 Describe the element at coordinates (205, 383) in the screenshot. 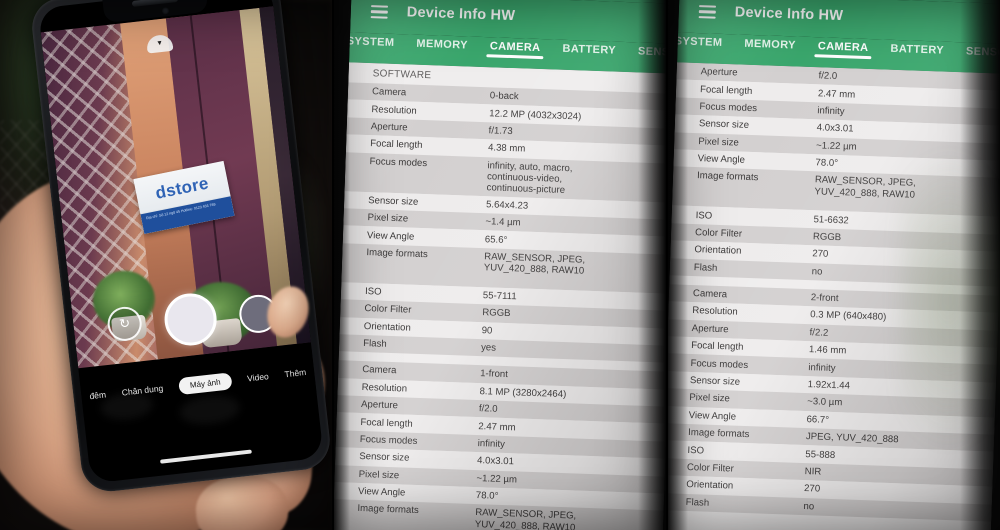

I see `camera-mode-photo: Máy ảnh` at that location.